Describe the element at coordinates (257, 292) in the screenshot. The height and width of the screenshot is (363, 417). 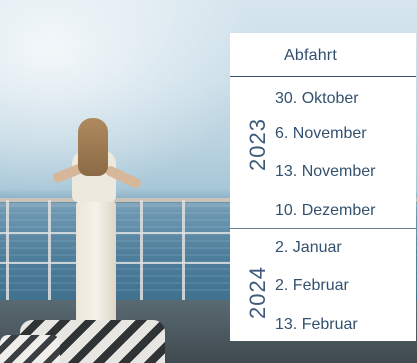
I see `year-label-2024: 2024` at that location.